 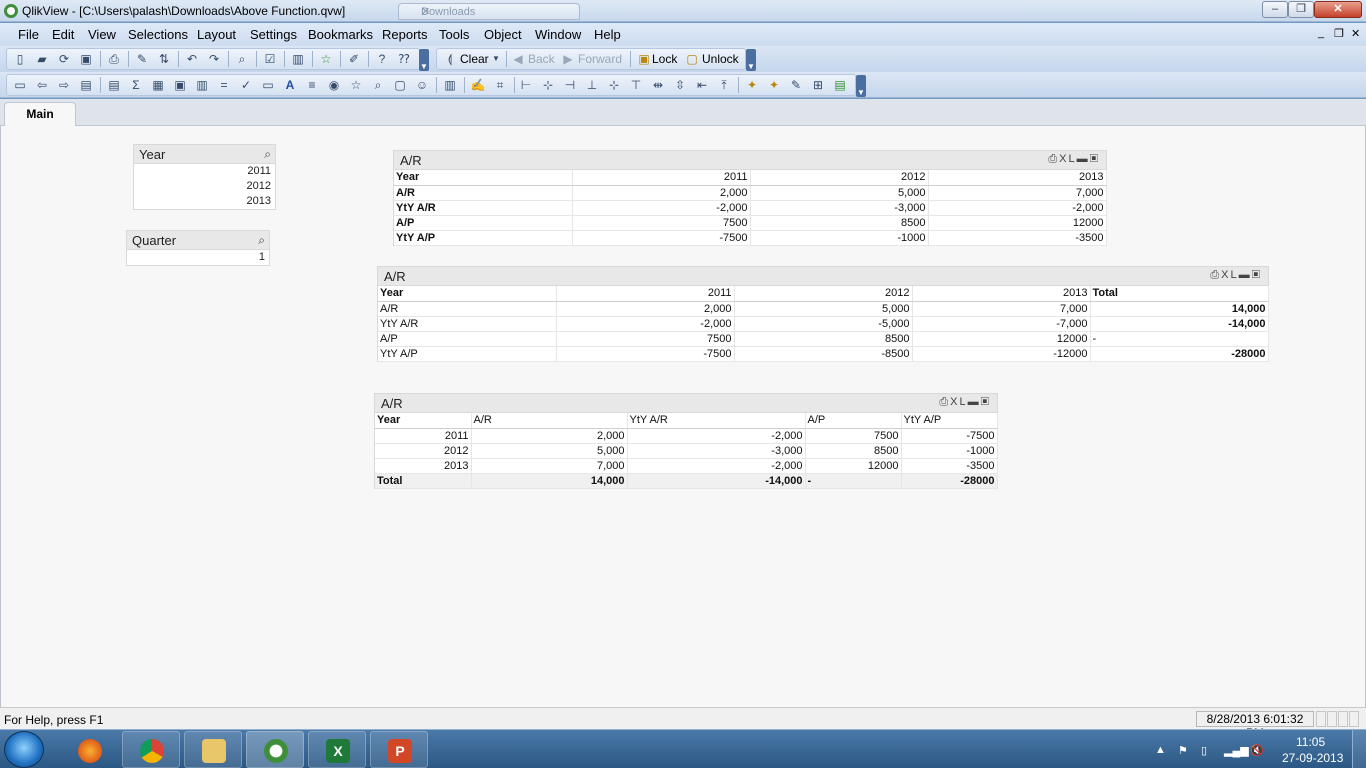 I want to click on taskbar-firefox, so click(x=89, y=749).